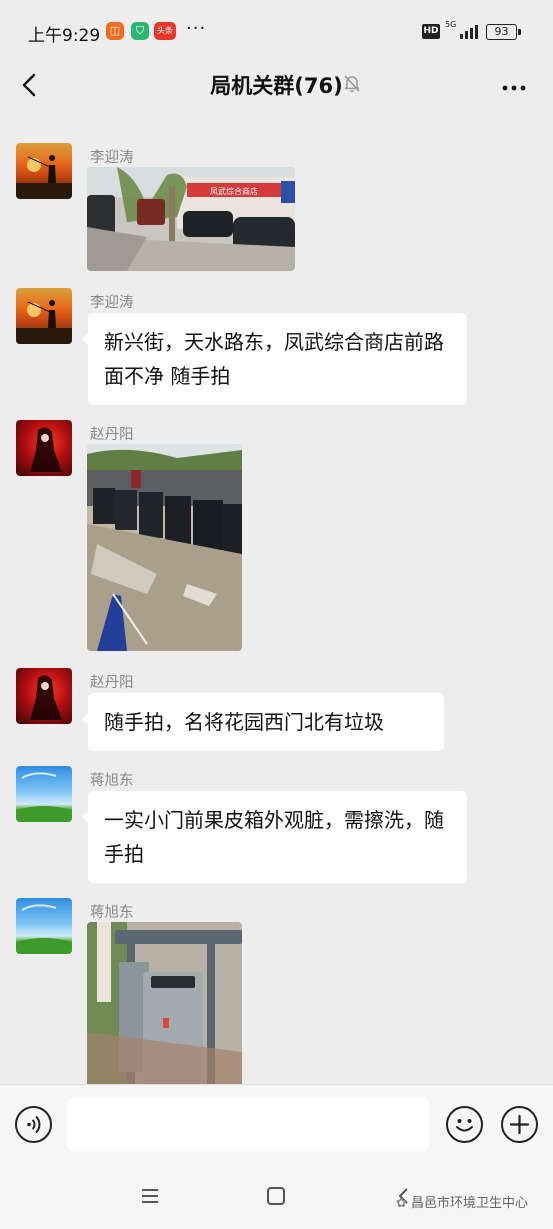  What do you see at coordinates (451, 24) in the screenshot?
I see `network-type-label: 5G` at bounding box center [451, 24].